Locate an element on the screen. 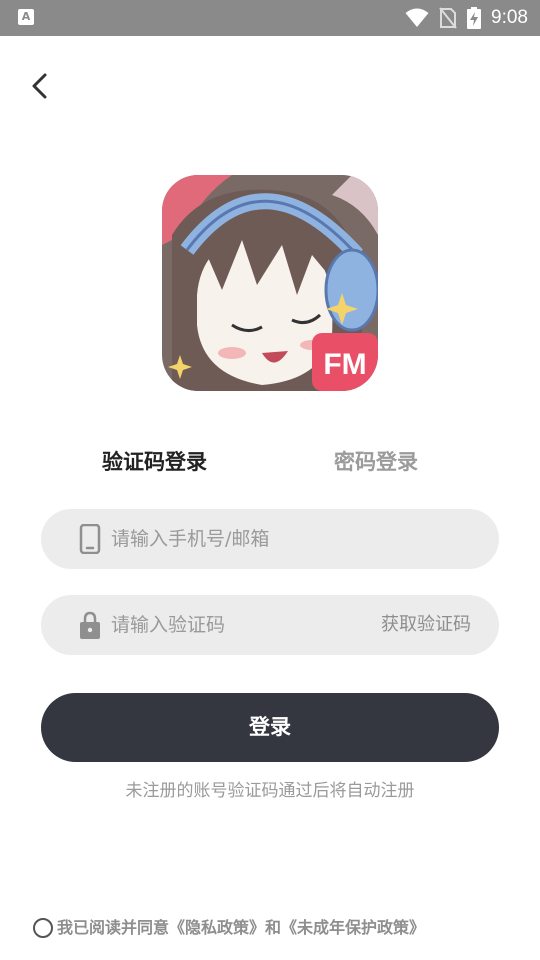  tab-code-login: 验证码登录 is located at coordinates (154, 461).